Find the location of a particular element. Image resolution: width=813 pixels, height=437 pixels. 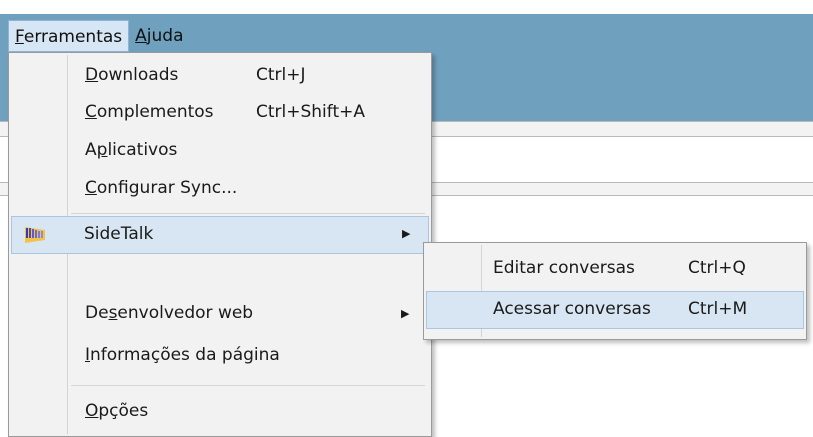

menu-item-shortcut: Ctrl+Q is located at coordinates (717, 268).